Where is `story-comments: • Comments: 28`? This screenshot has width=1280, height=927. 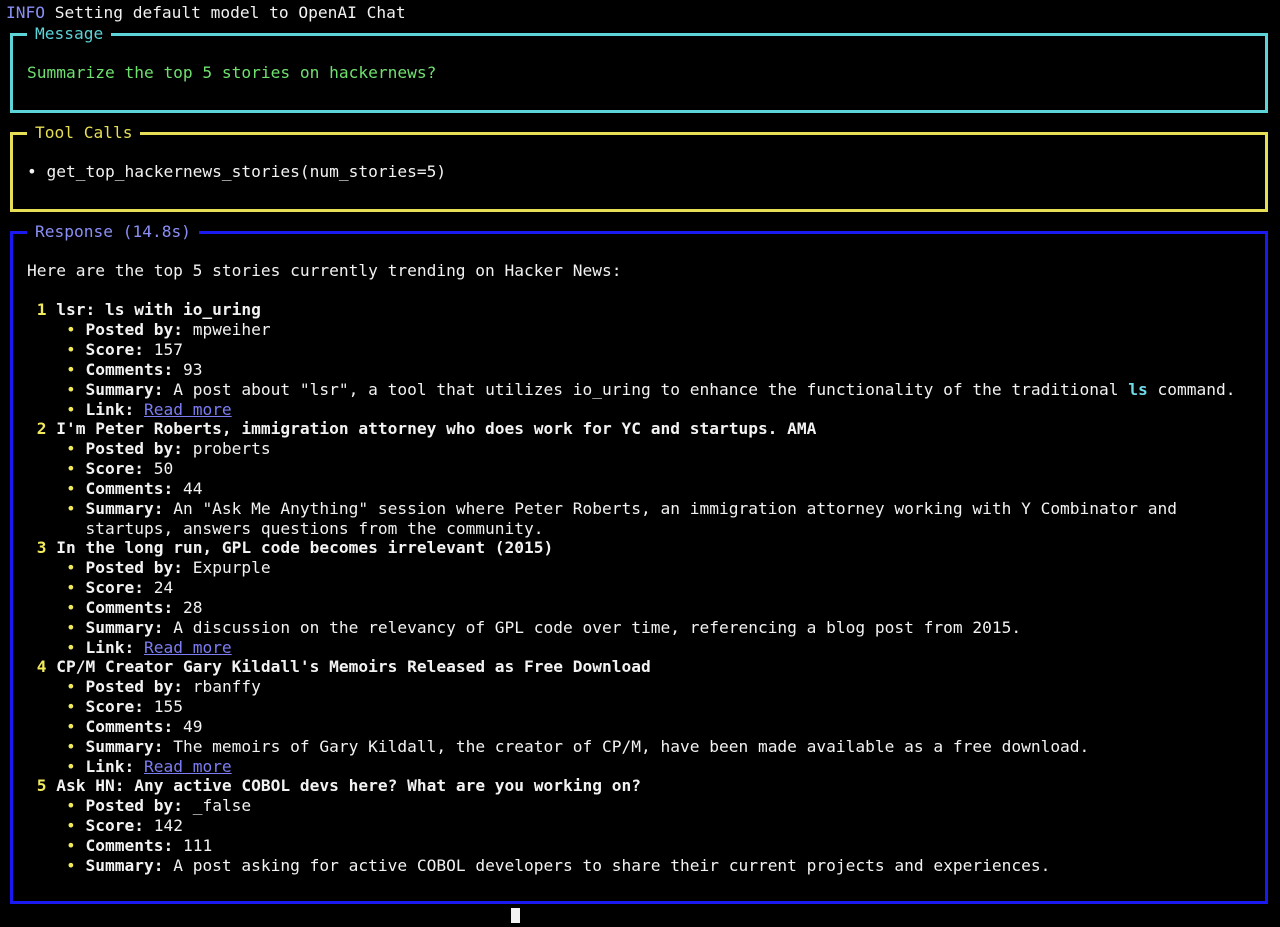
story-comments: • Comments: 28 is located at coordinates (641, 608).